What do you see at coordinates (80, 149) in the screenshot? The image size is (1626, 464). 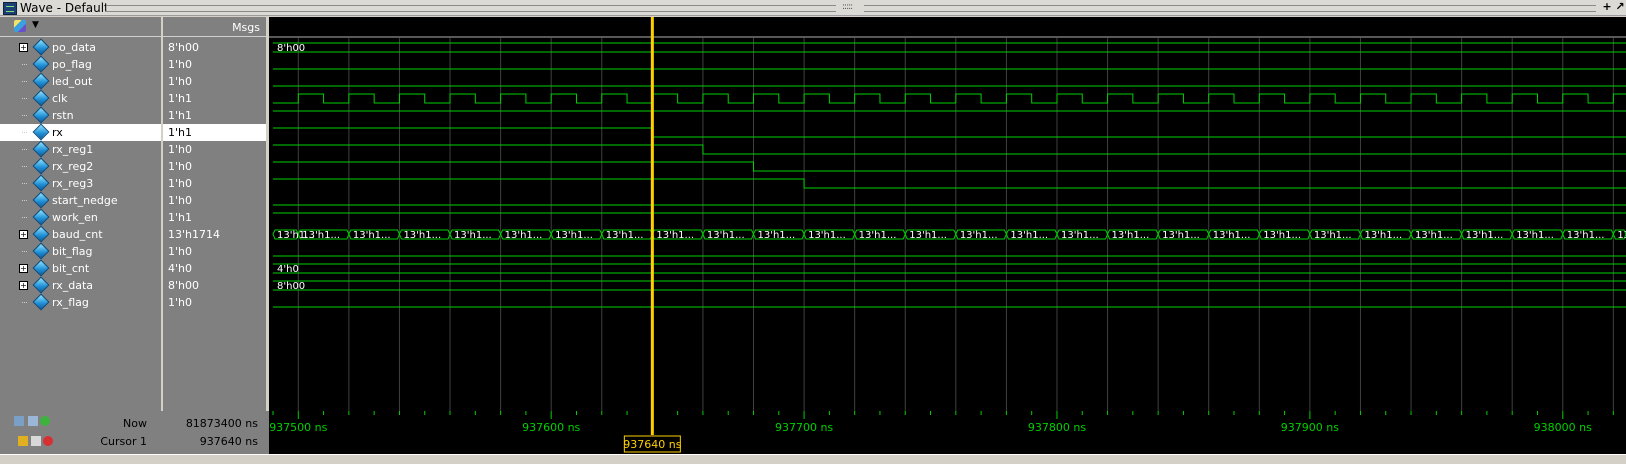 I see `signal-row-rx-reg1: rx_reg1` at bounding box center [80, 149].